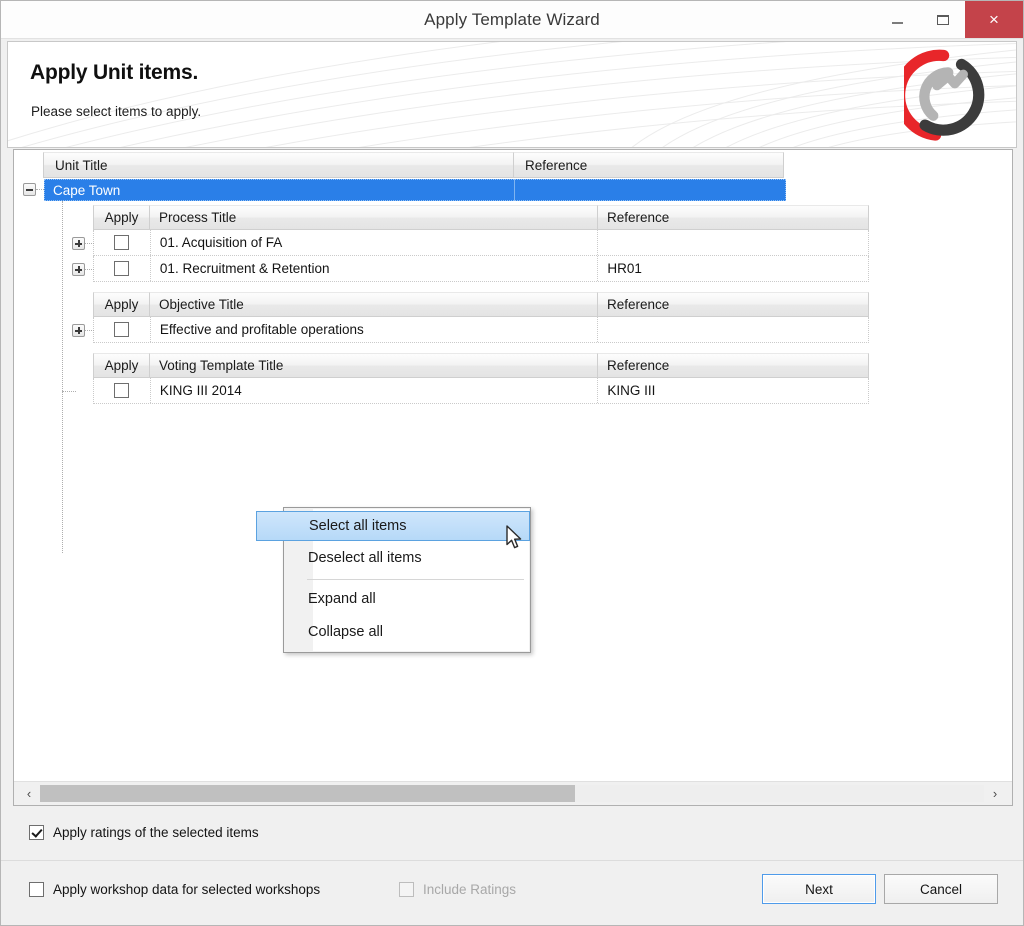  What do you see at coordinates (36, 832) in the screenshot?
I see `apply-ratings-checkbox` at bounding box center [36, 832].